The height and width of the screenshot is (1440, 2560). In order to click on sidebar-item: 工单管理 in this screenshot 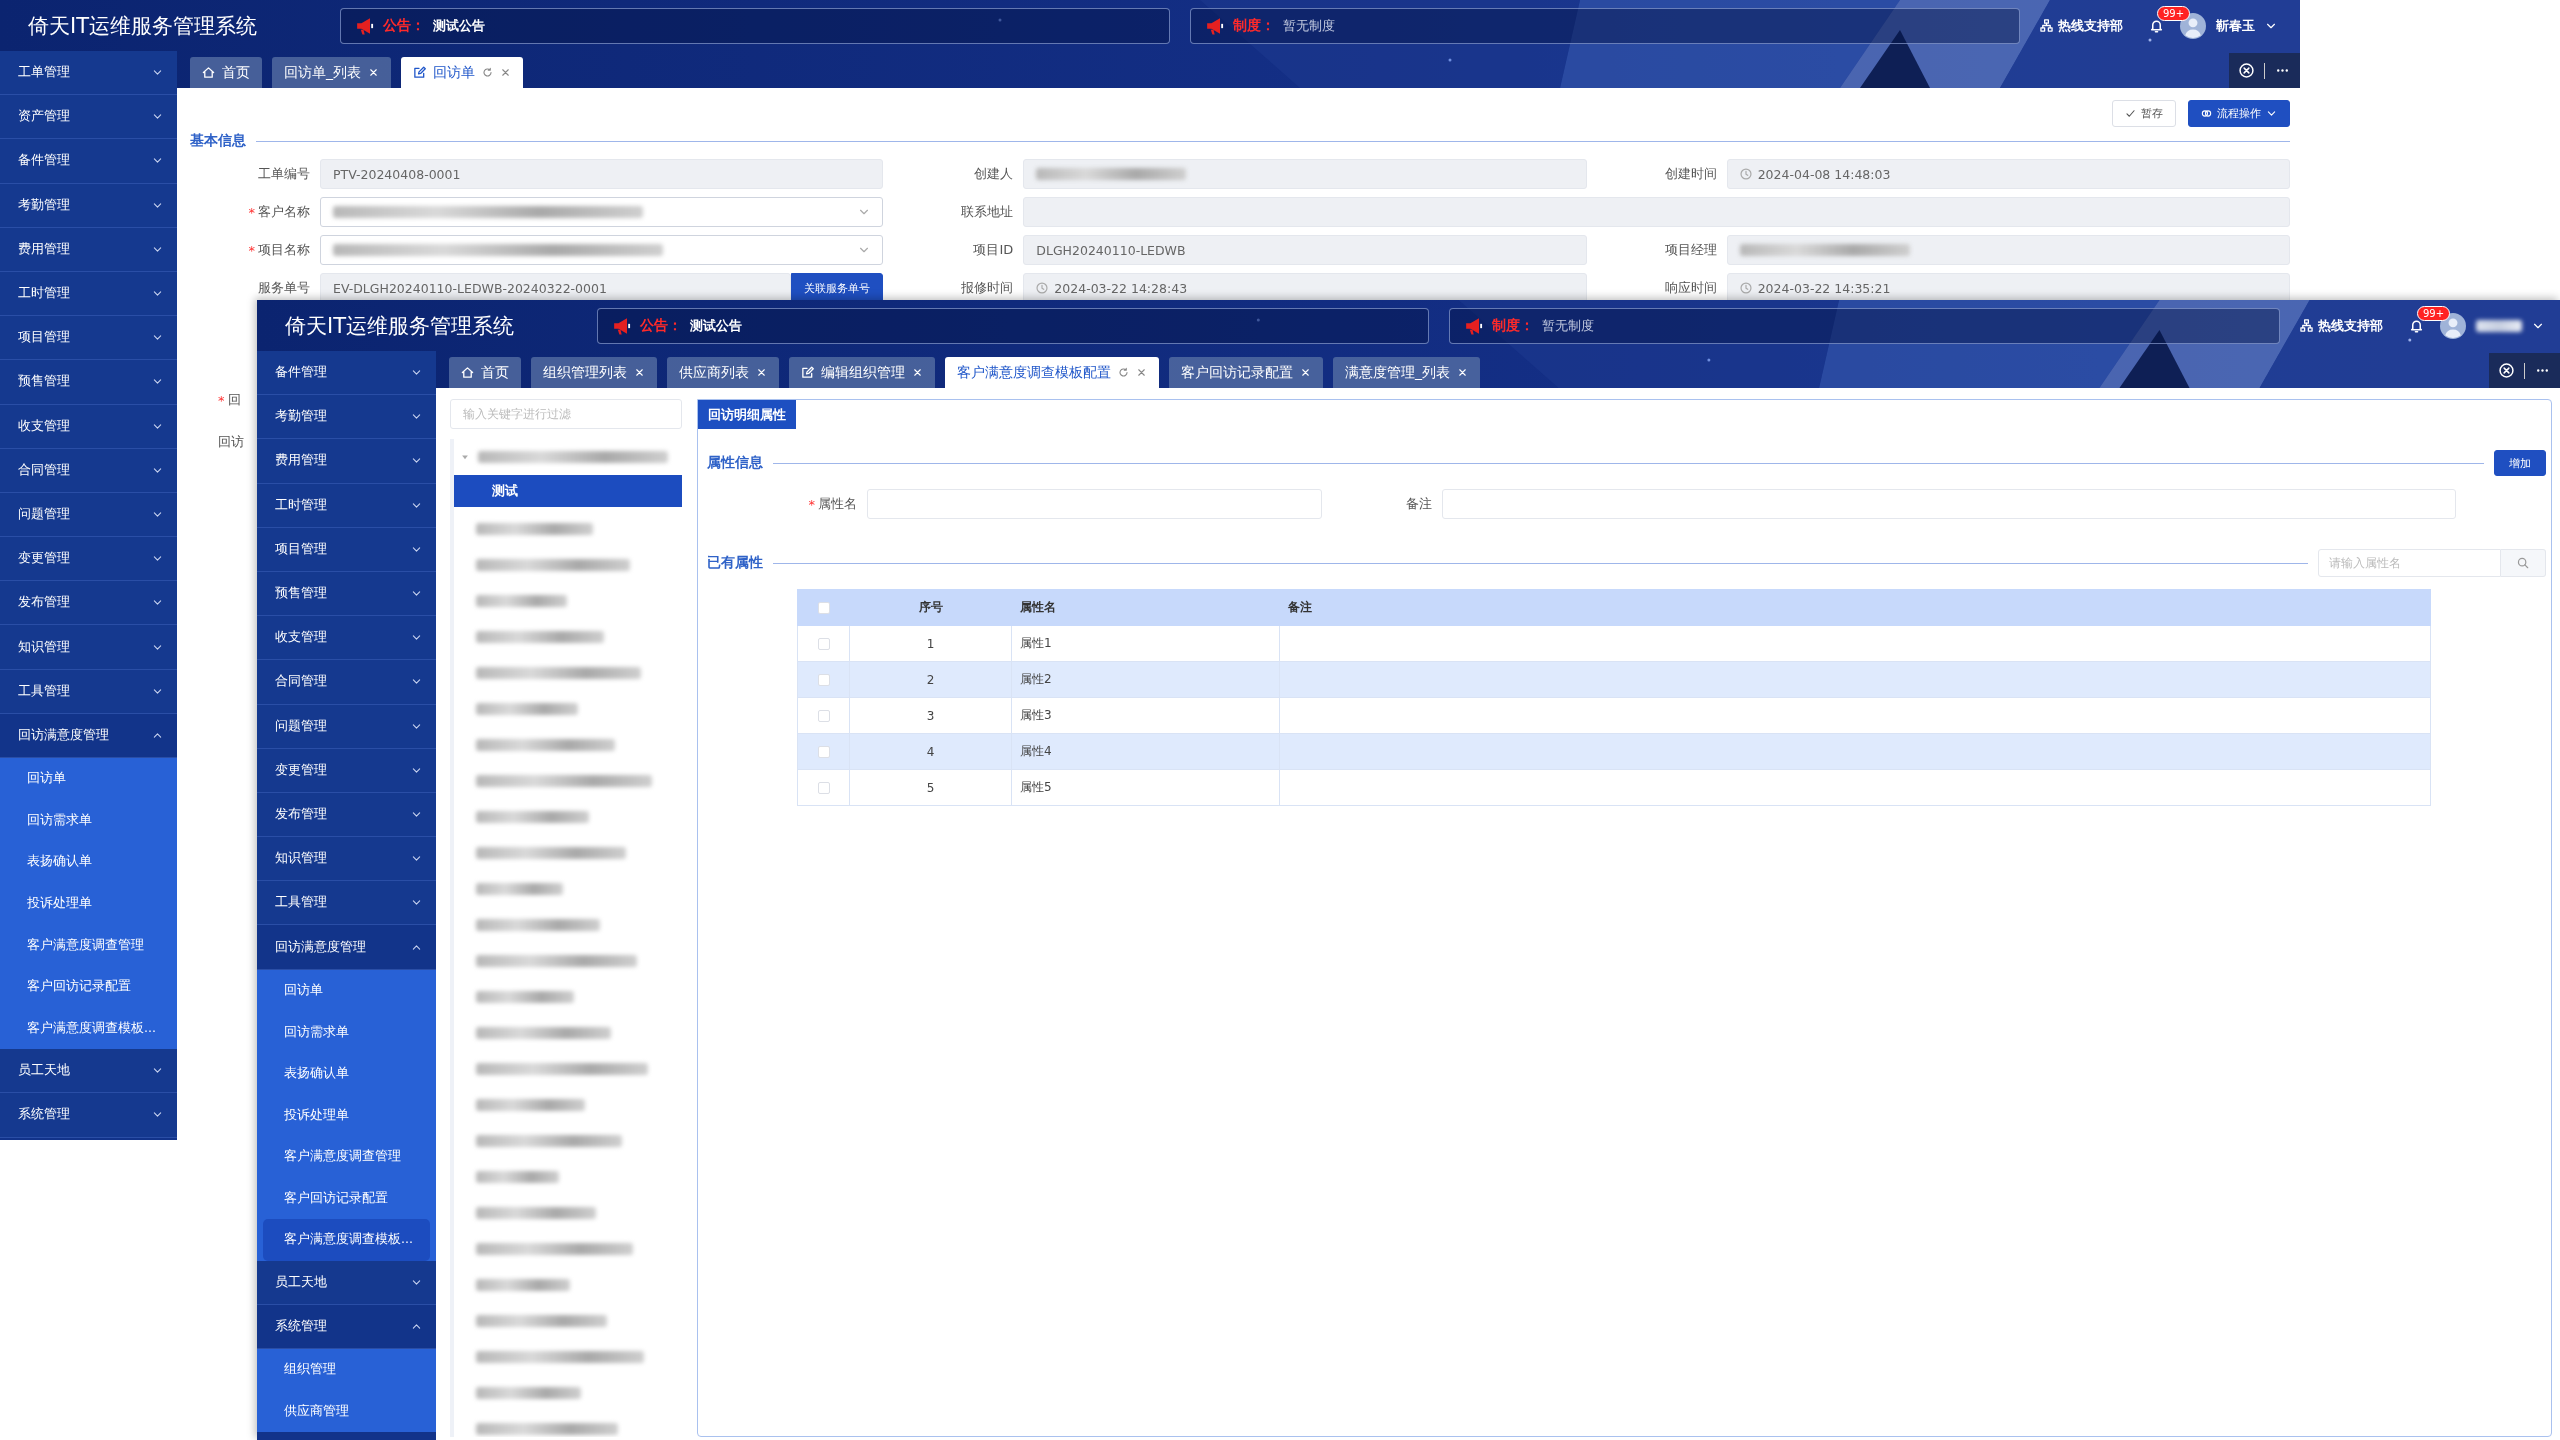, I will do `click(88, 73)`.